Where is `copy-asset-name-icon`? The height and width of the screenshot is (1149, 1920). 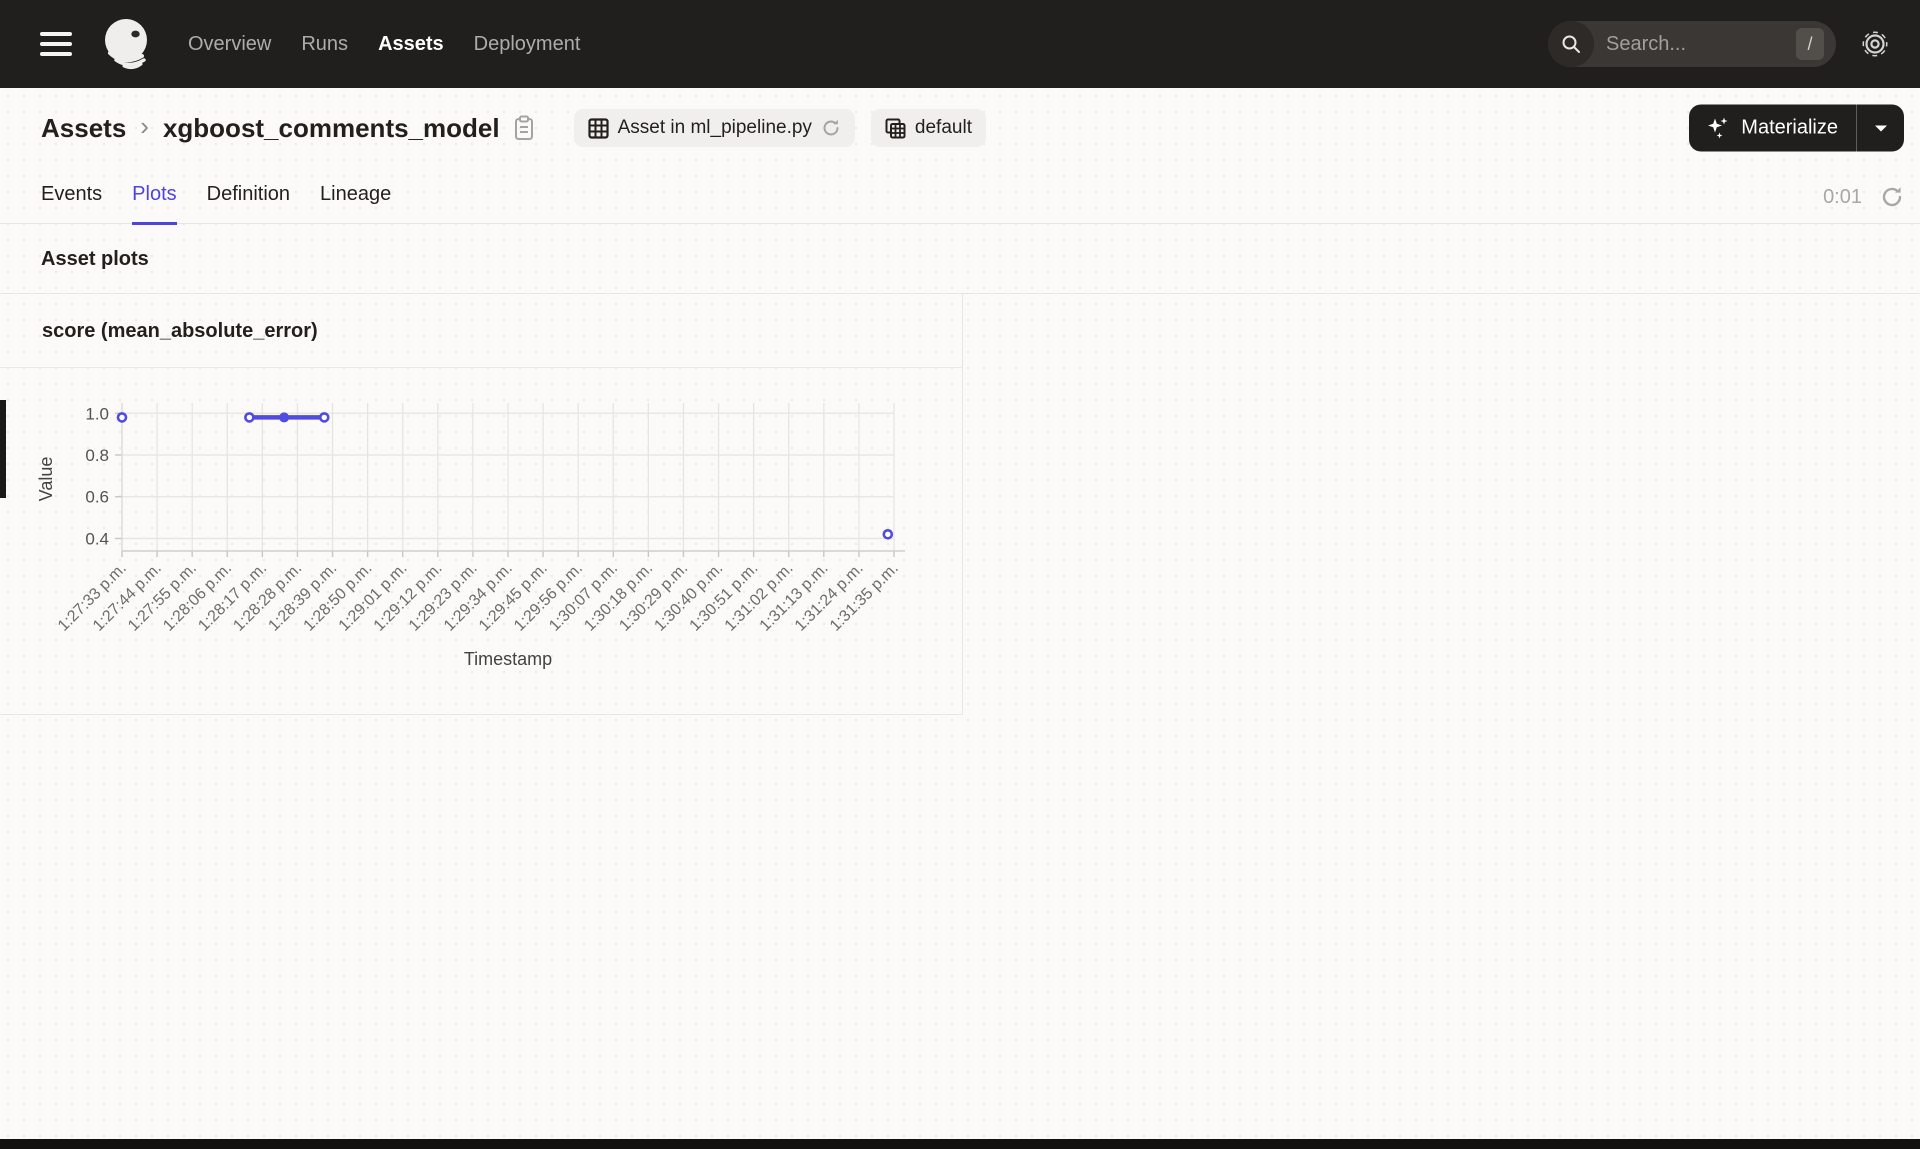 copy-asset-name-icon is located at coordinates (524, 128).